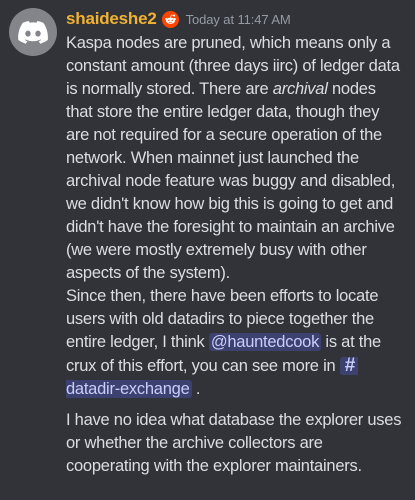  Describe the element at coordinates (300, 89) in the screenshot. I see `message-text-italic: archival` at that location.